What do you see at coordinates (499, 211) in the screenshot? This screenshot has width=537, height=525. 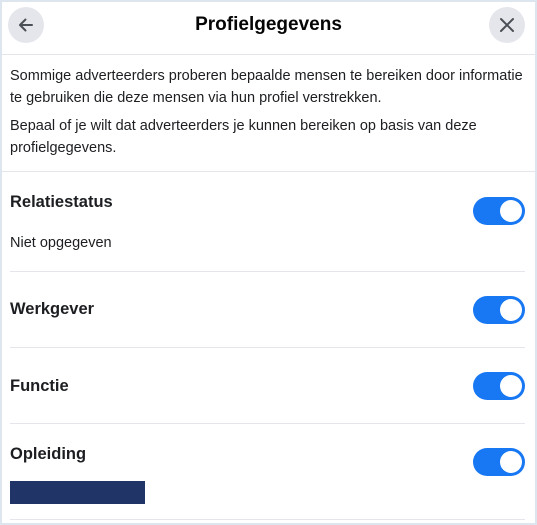 I see `relationship-status-toggle` at bounding box center [499, 211].